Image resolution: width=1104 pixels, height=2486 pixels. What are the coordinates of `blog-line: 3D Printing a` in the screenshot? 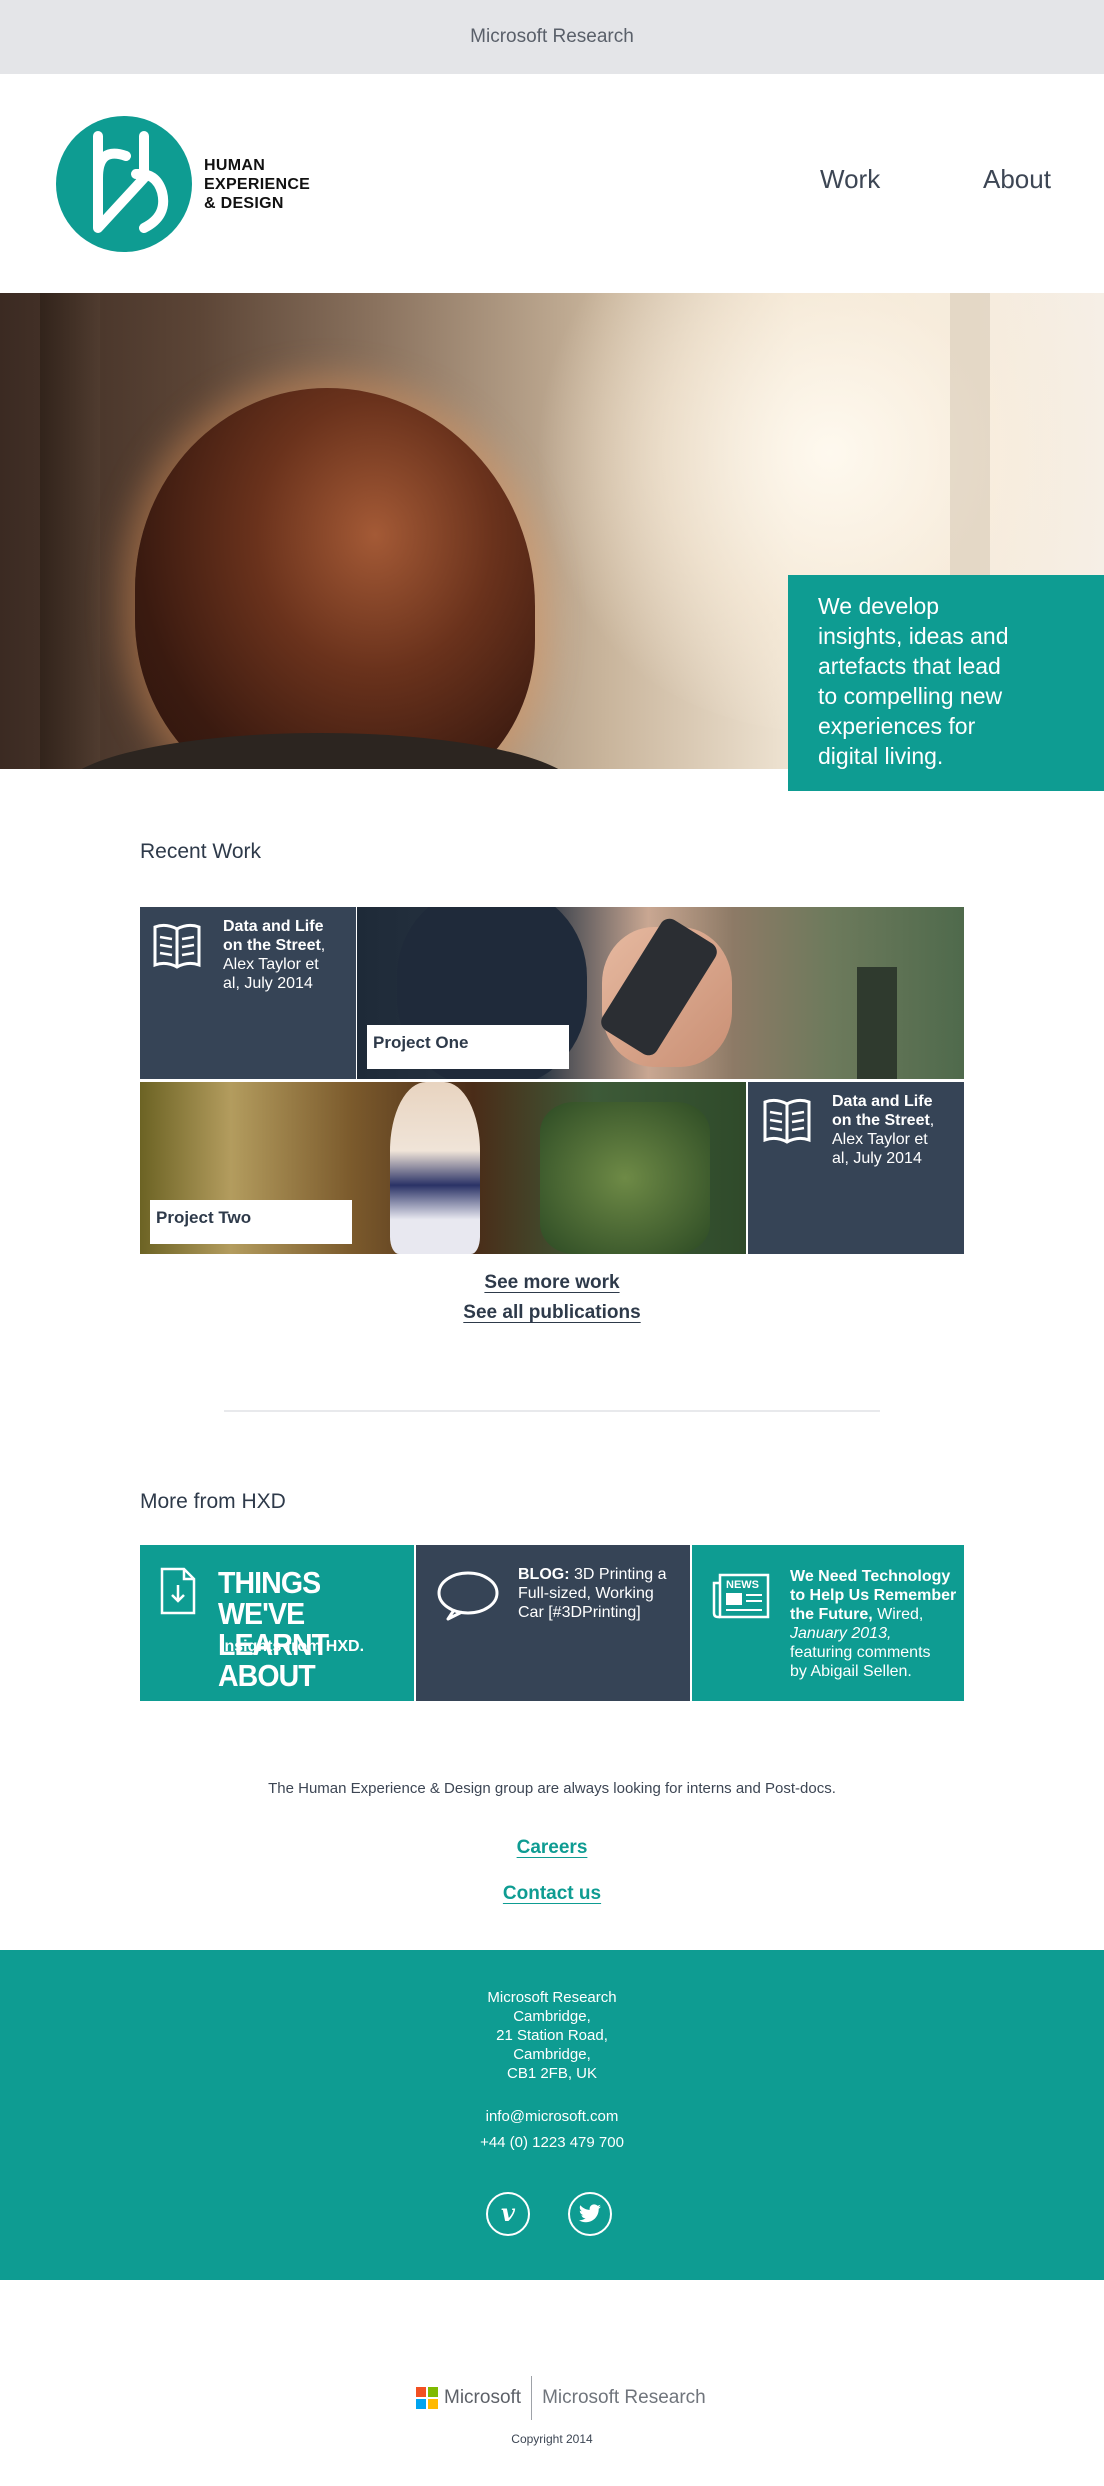 It's located at (620, 1574).